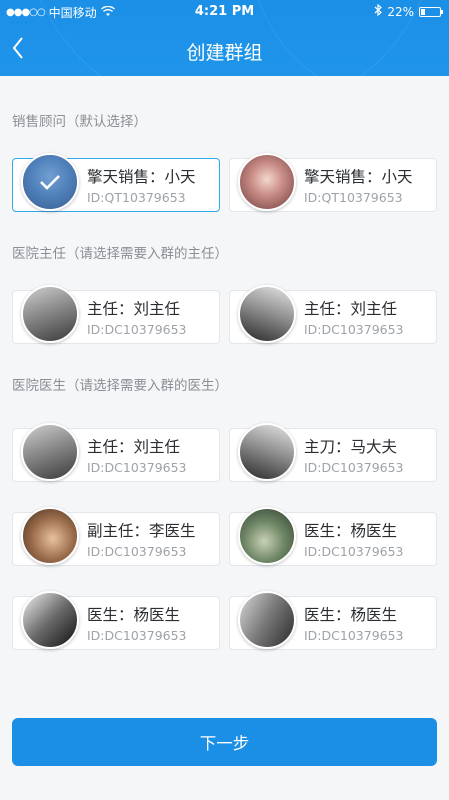 The height and width of the screenshot is (800, 449). What do you see at coordinates (224, 742) in the screenshot?
I see `next-button: 下一步` at bounding box center [224, 742].